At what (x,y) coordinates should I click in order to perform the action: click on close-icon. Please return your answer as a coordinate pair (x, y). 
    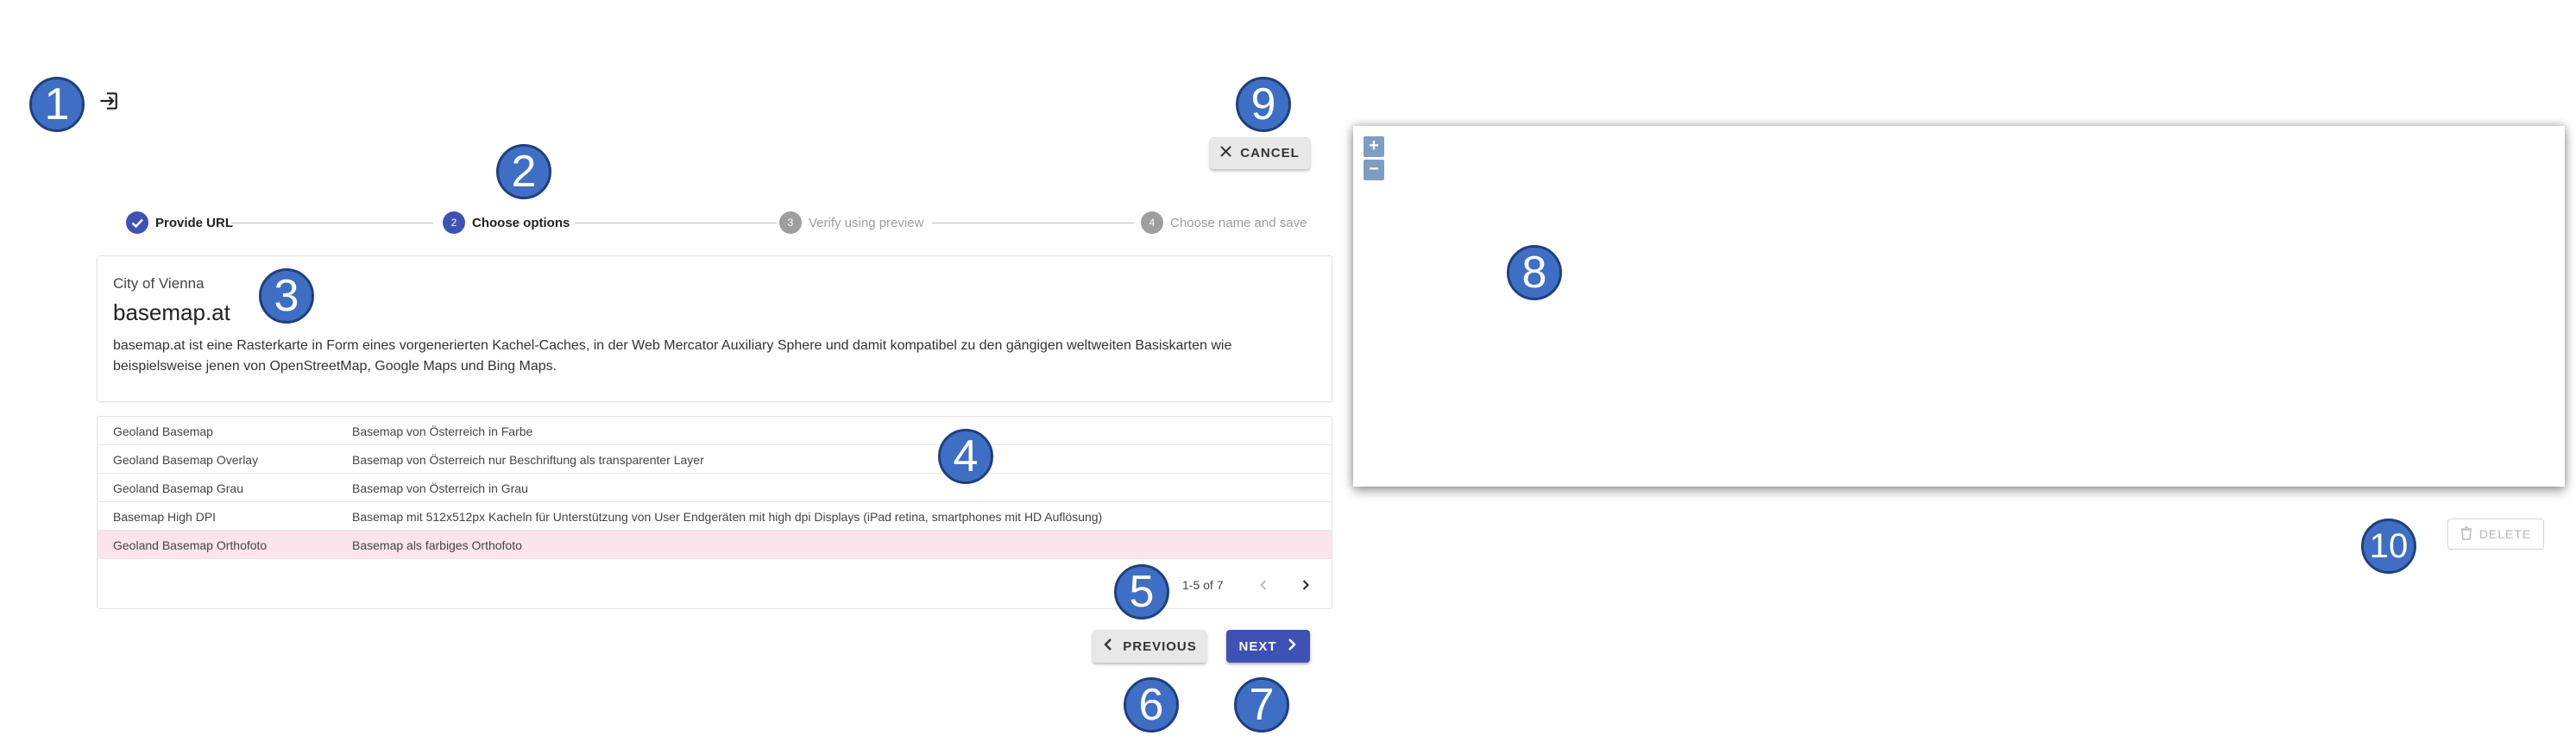
    Looking at the image, I should click on (1226, 153).